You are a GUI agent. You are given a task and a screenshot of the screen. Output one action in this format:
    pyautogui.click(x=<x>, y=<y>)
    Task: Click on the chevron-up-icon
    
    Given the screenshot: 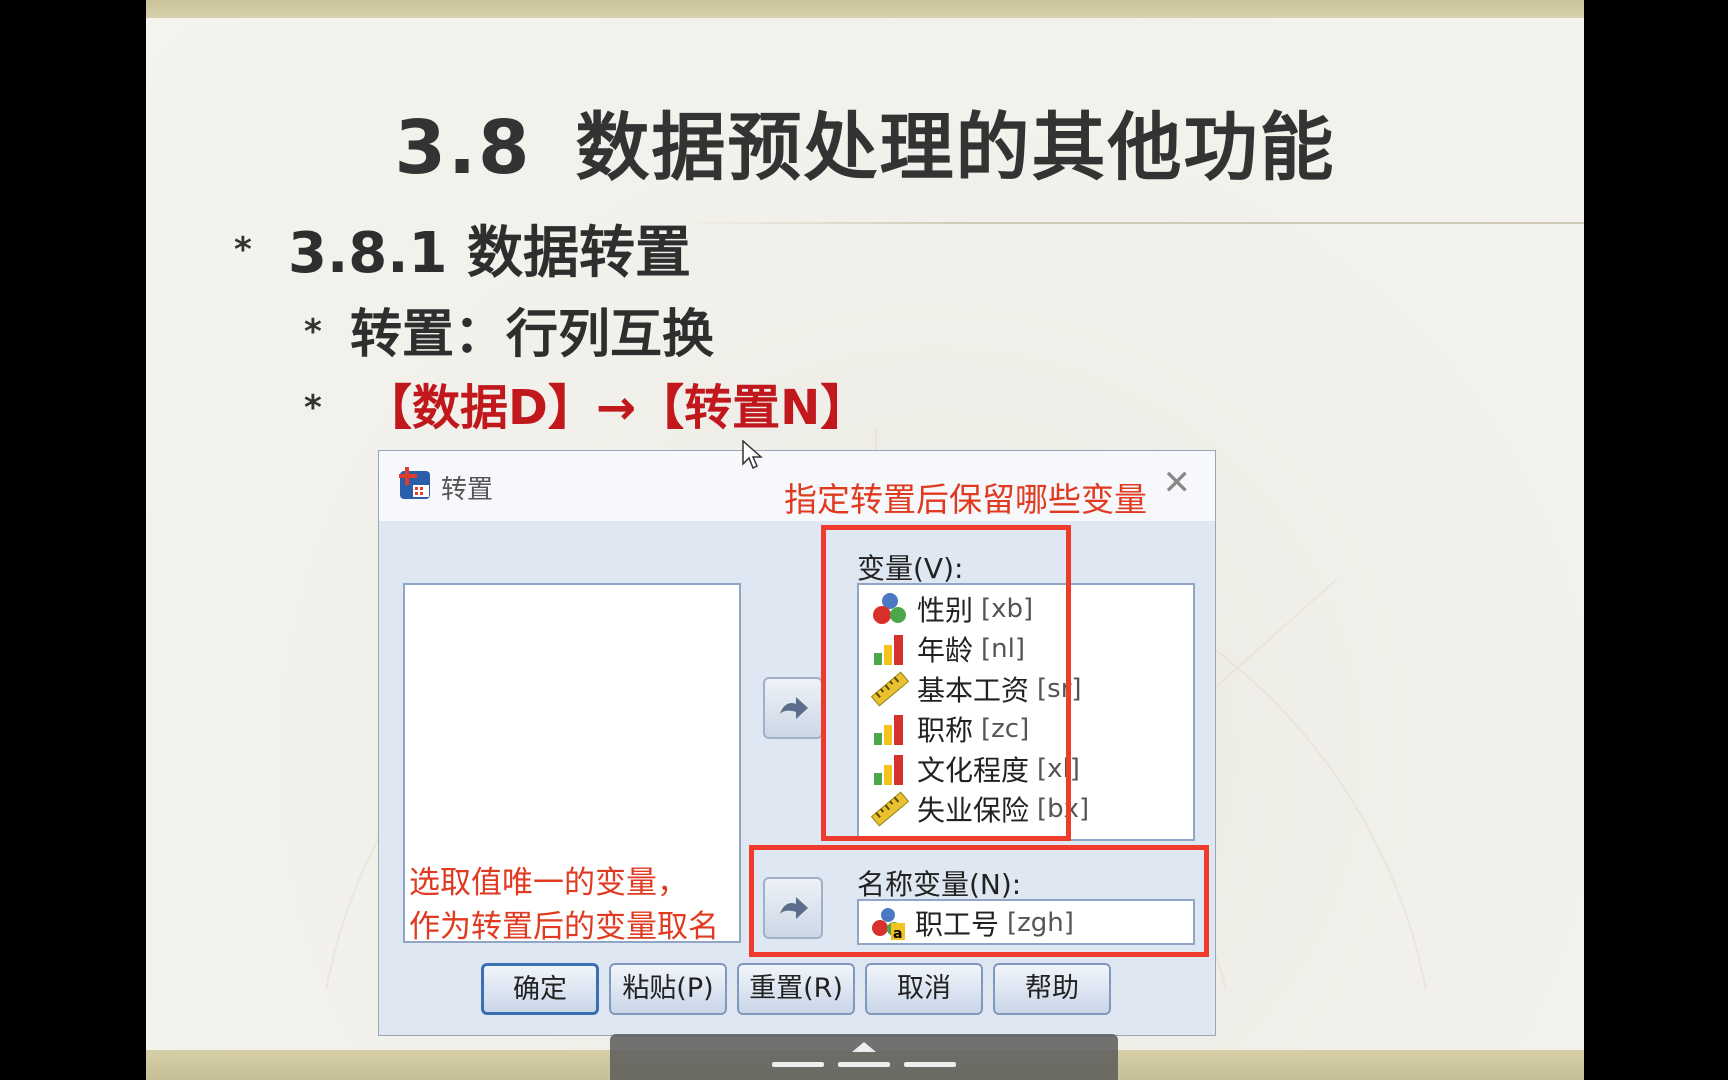 What is the action you would take?
    pyautogui.click(x=864, y=1047)
    